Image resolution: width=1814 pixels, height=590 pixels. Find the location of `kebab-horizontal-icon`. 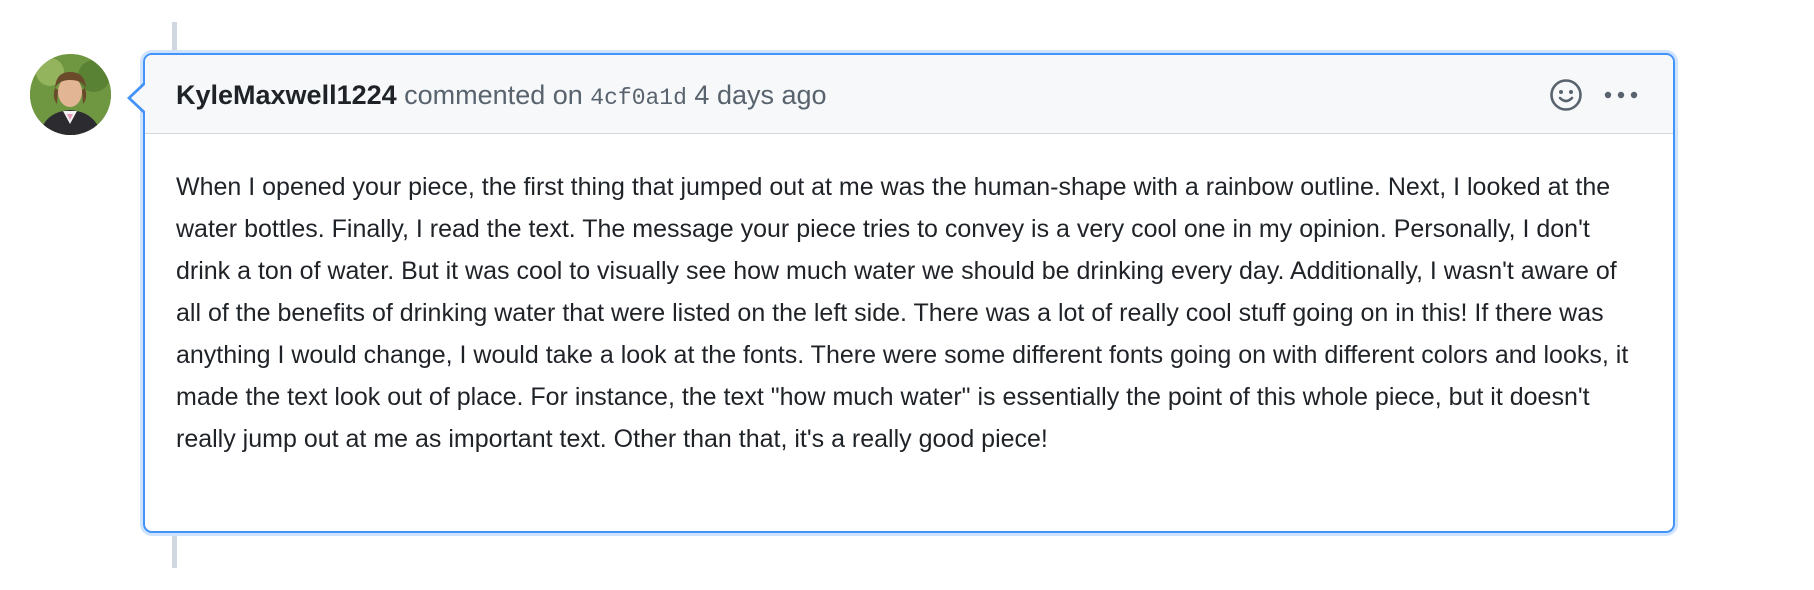

kebab-horizontal-icon is located at coordinates (1621, 95).